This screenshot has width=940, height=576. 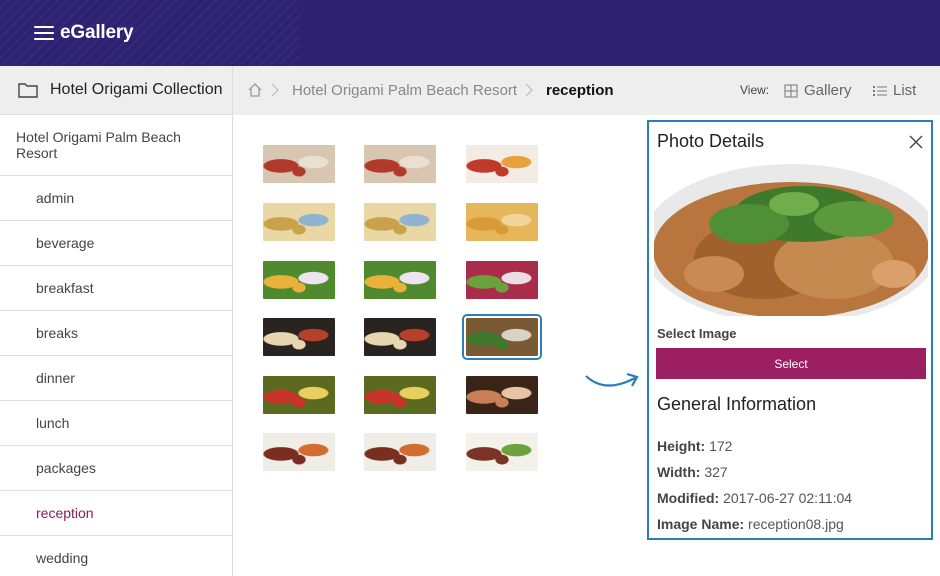 I want to click on curved-arrow-icon, so click(x=612, y=379).